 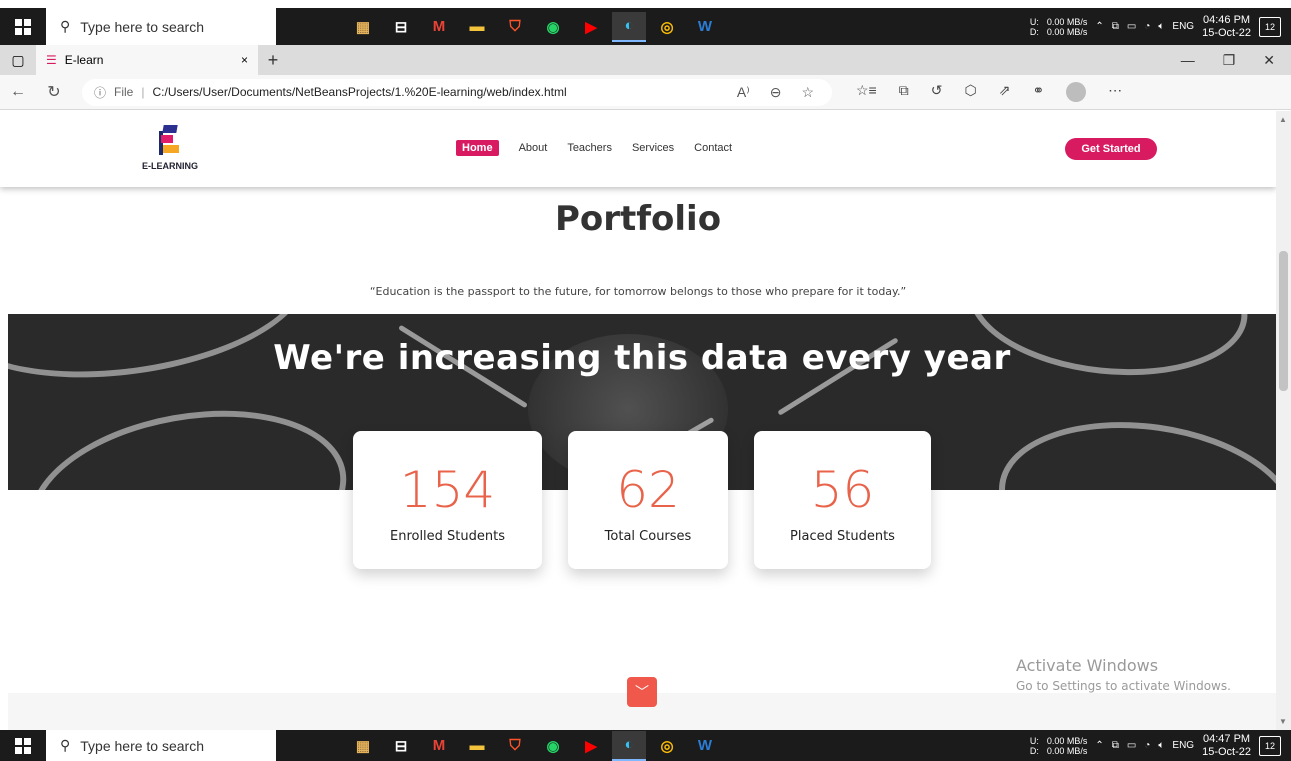 I want to click on clock: 04:47 PM 15-Oct-22, so click(x=1226, y=746).